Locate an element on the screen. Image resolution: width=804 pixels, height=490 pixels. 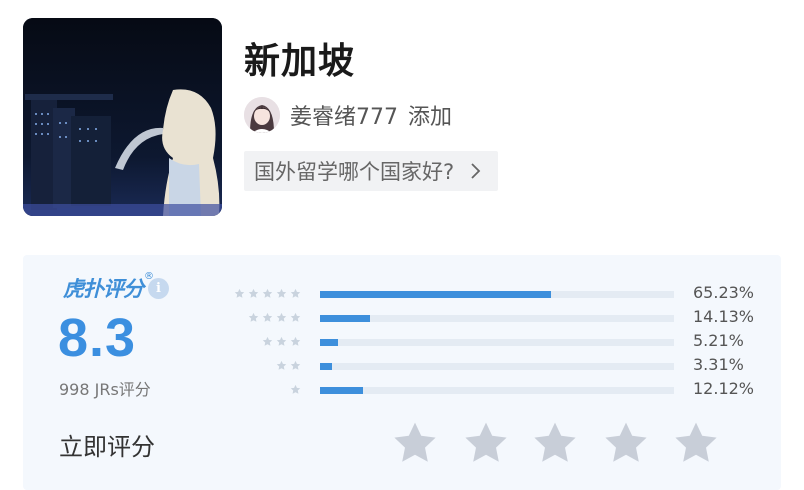
distribution-percent: 12.12% is located at coordinates (724, 388).